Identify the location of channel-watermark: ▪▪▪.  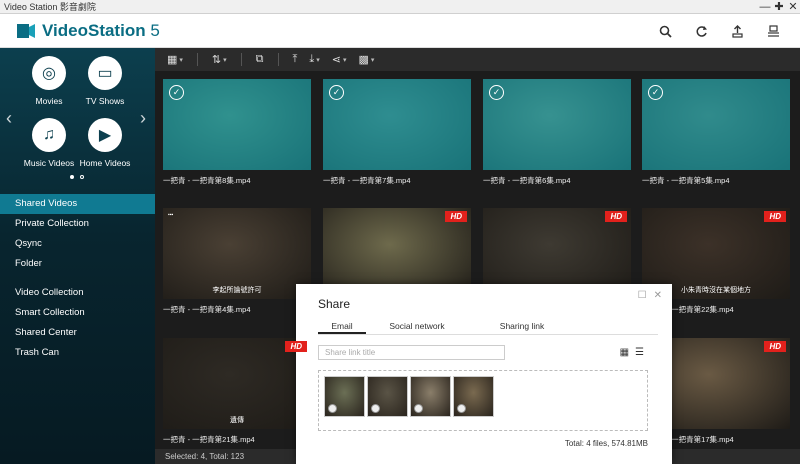
(171, 215).